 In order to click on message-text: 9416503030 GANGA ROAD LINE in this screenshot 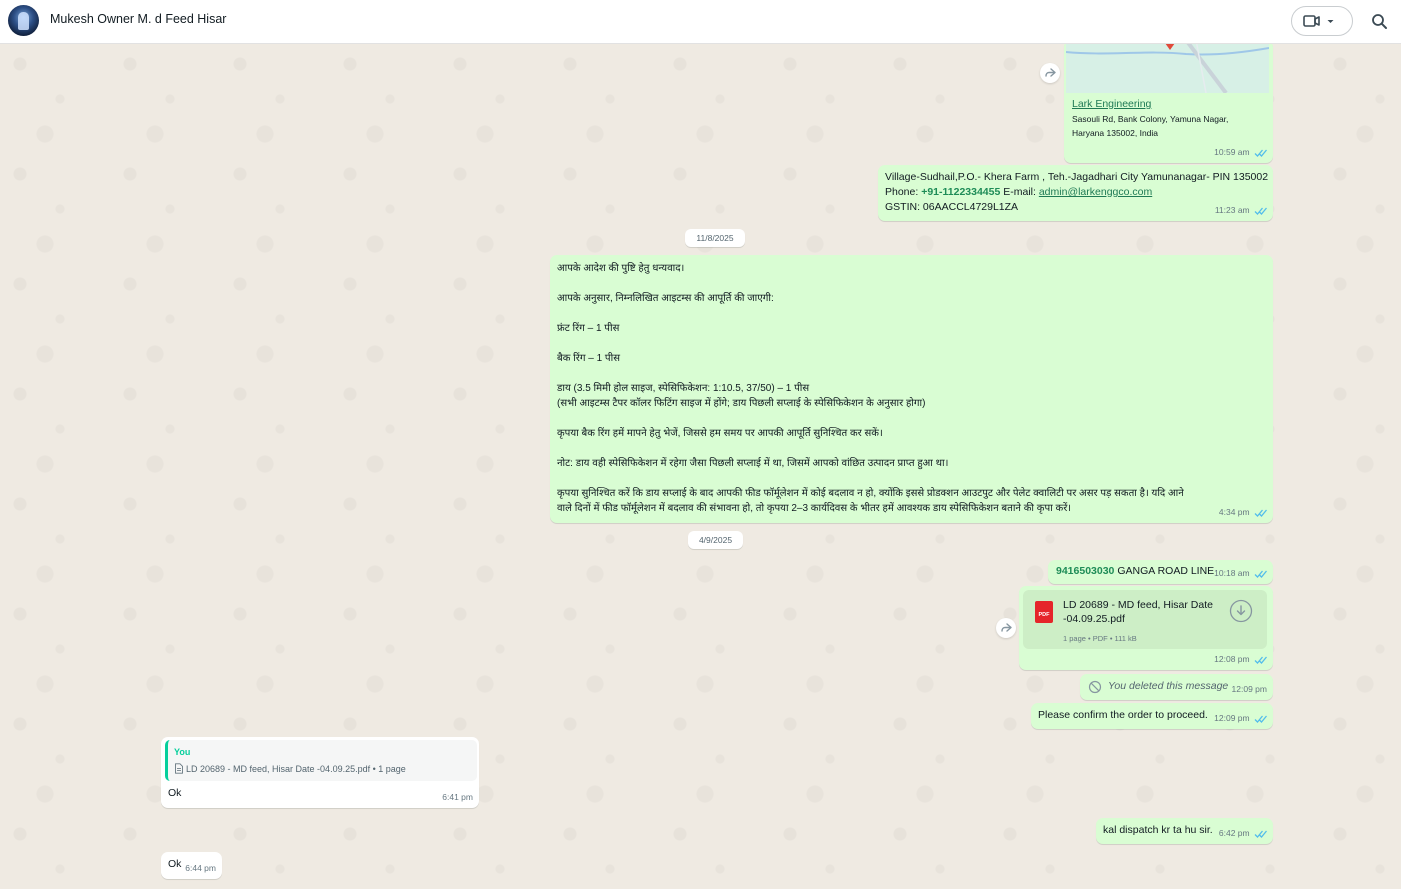, I will do `click(1135, 571)`.